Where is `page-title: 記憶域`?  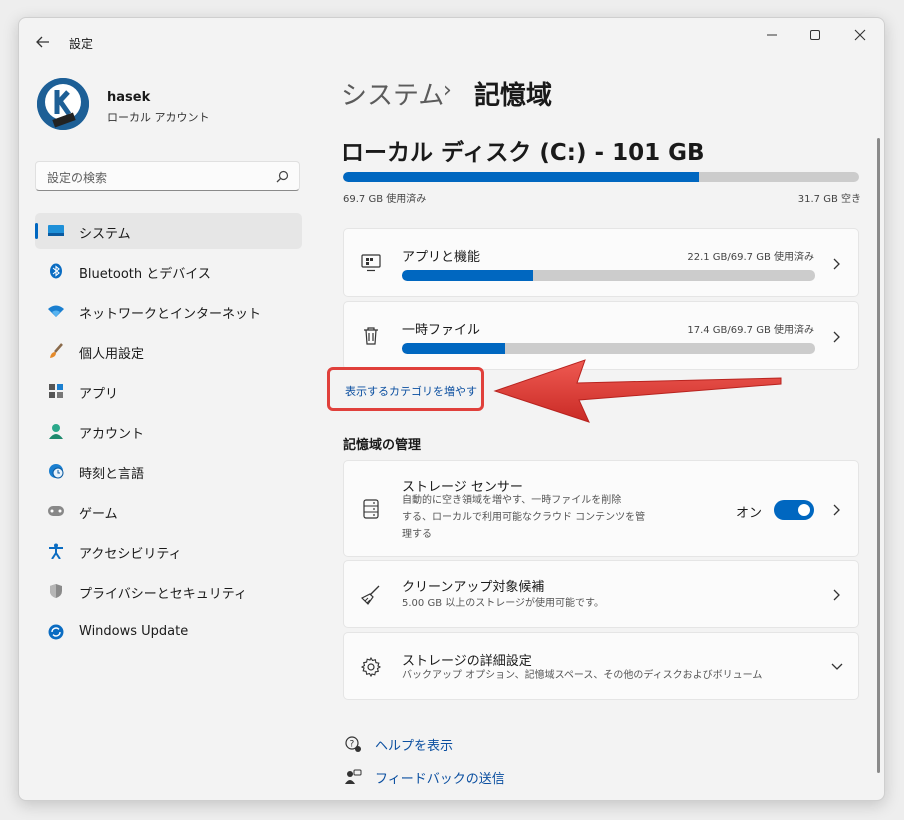
page-title: 記憶域 is located at coordinates (513, 96).